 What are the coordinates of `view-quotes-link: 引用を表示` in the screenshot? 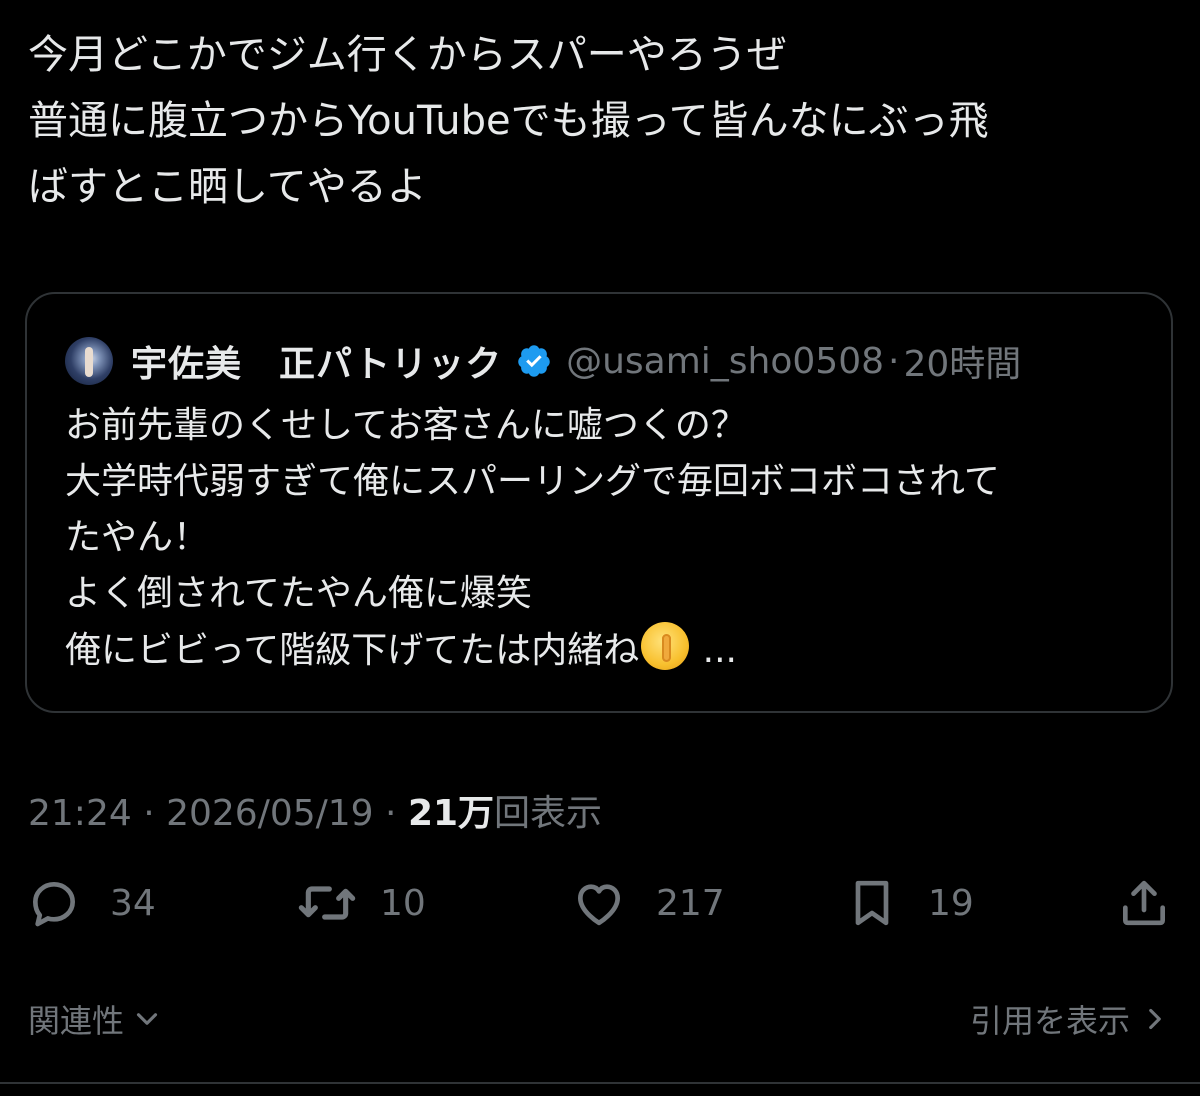 It's located at (1071, 1019).